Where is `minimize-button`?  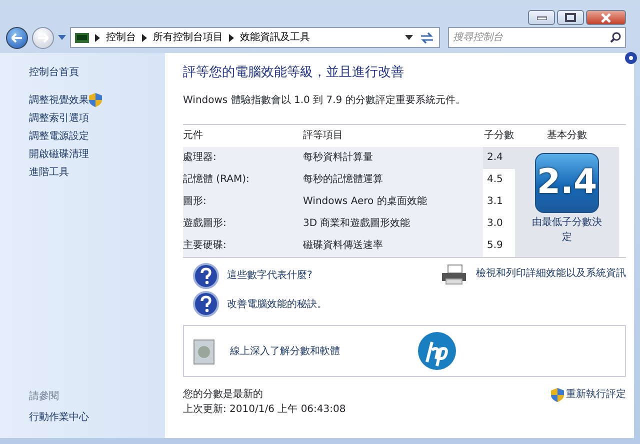
minimize-button is located at coordinates (541, 17).